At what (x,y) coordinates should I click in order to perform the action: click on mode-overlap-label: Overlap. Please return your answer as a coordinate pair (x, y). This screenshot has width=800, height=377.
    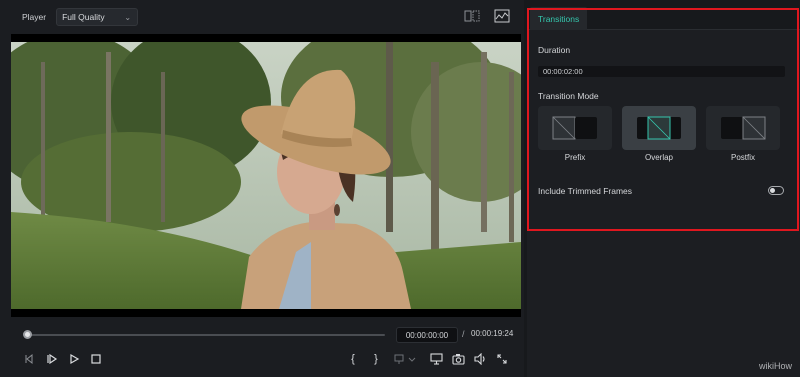
    Looking at the image, I should click on (658, 157).